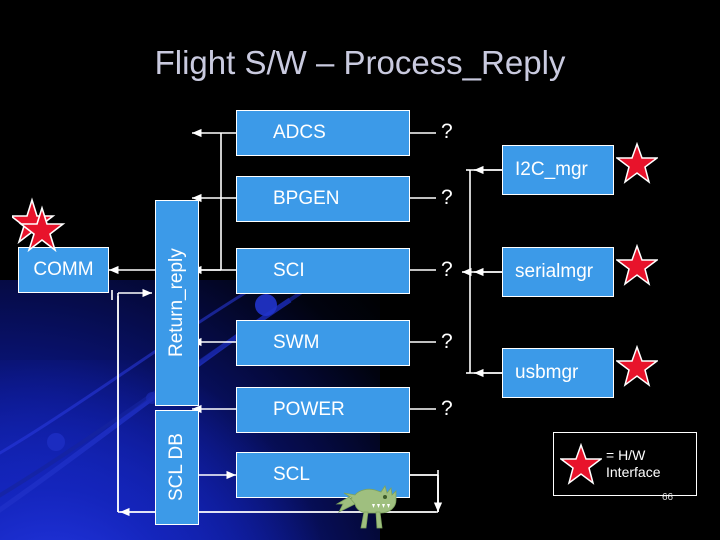  I want to click on box-return-reply-label: Return_reply, so click(176, 303).